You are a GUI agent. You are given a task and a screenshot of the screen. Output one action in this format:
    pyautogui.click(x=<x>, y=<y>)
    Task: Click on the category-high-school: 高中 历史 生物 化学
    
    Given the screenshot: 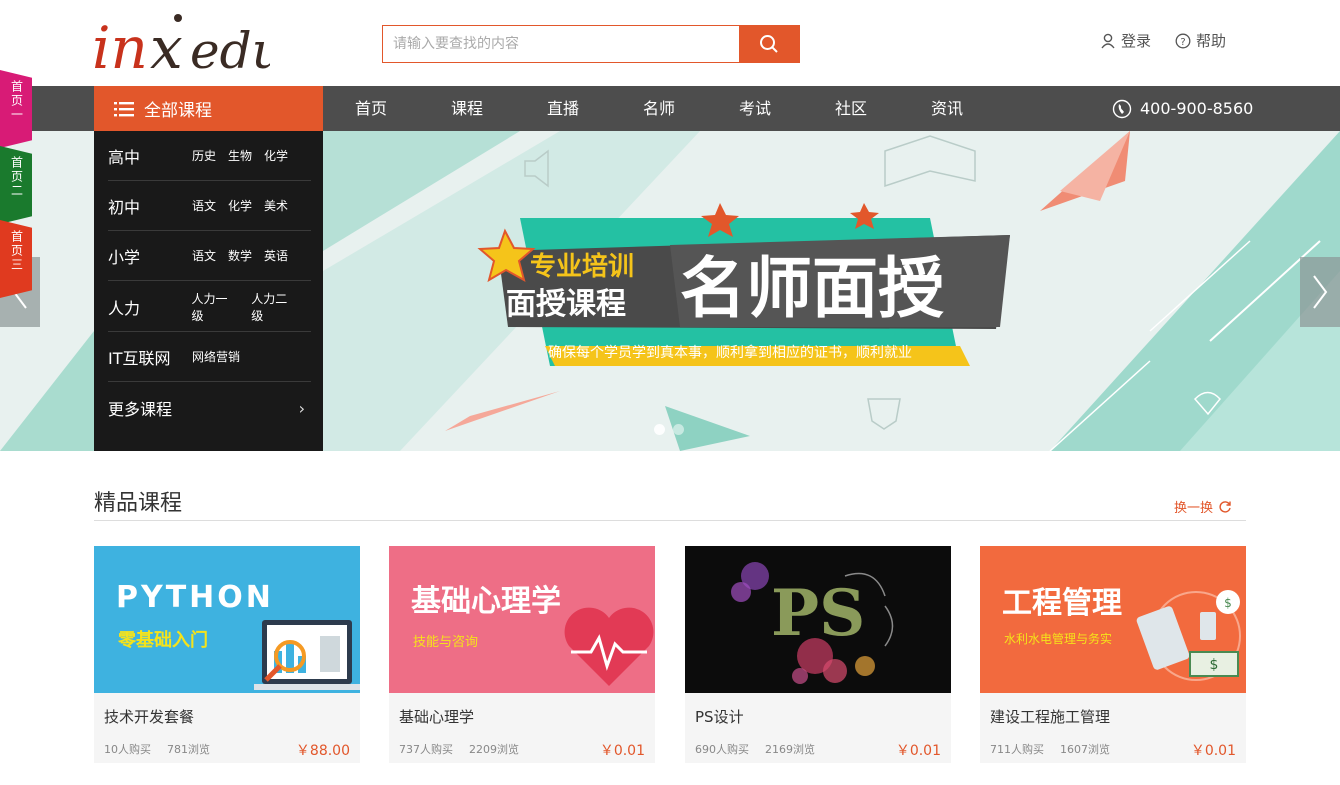 What is the action you would take?
    pyautogui.click(x=209, y=156)
    